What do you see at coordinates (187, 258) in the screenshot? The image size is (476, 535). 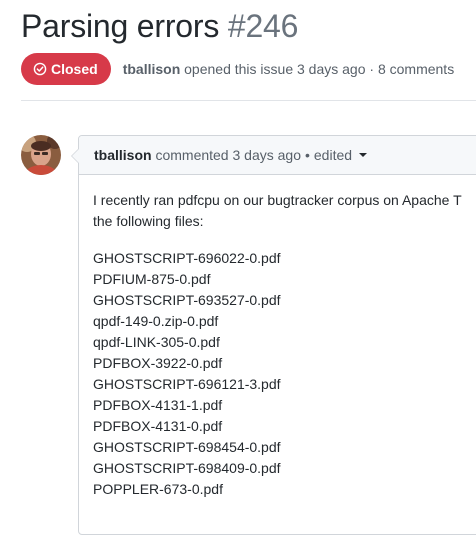 I see `file-item: GHOSTSCRIPT-696022-0.pdf` at bounding box center [187, 258].